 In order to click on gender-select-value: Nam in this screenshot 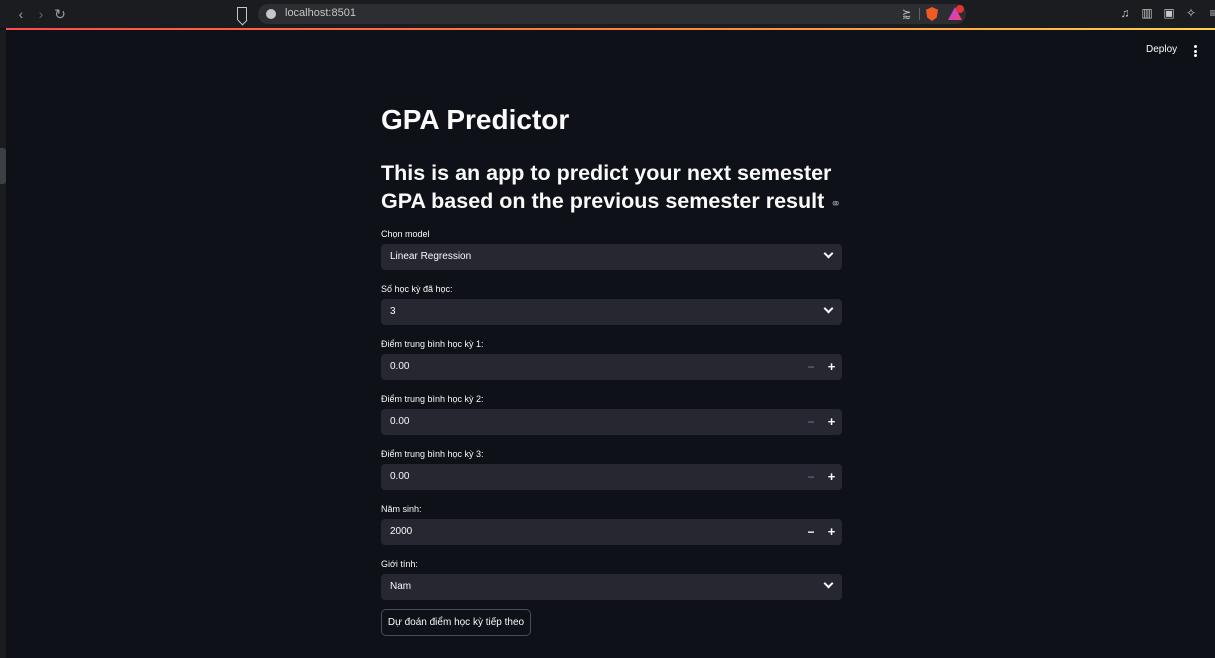, I will do `click(401, 586)`.